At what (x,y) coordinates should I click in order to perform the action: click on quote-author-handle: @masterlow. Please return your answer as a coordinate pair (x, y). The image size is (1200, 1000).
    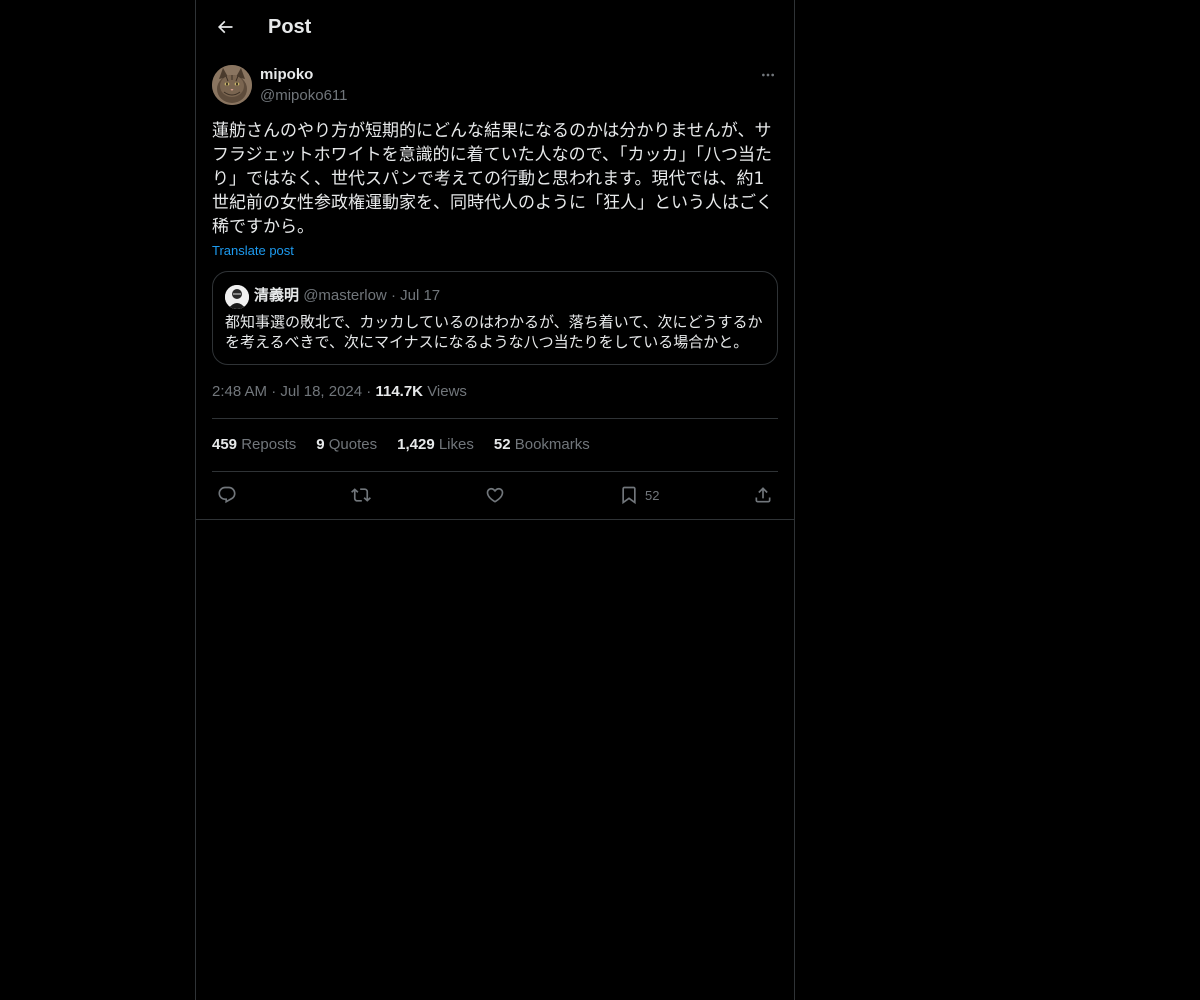
    Looking at the image, I should click on (345, 295).